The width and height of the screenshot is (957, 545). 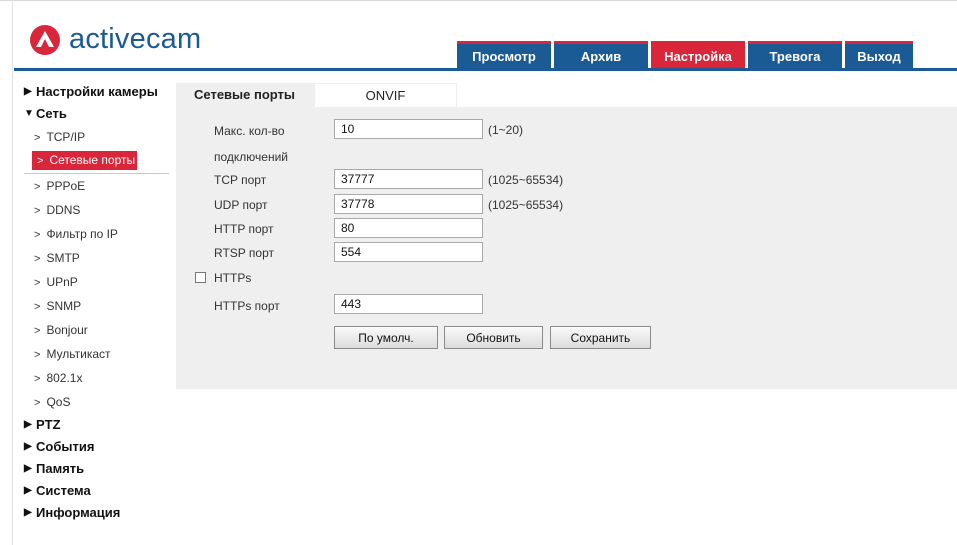 I want to click on sidebar-group-network: ▼ Сеть, so click(x=96, y=114).